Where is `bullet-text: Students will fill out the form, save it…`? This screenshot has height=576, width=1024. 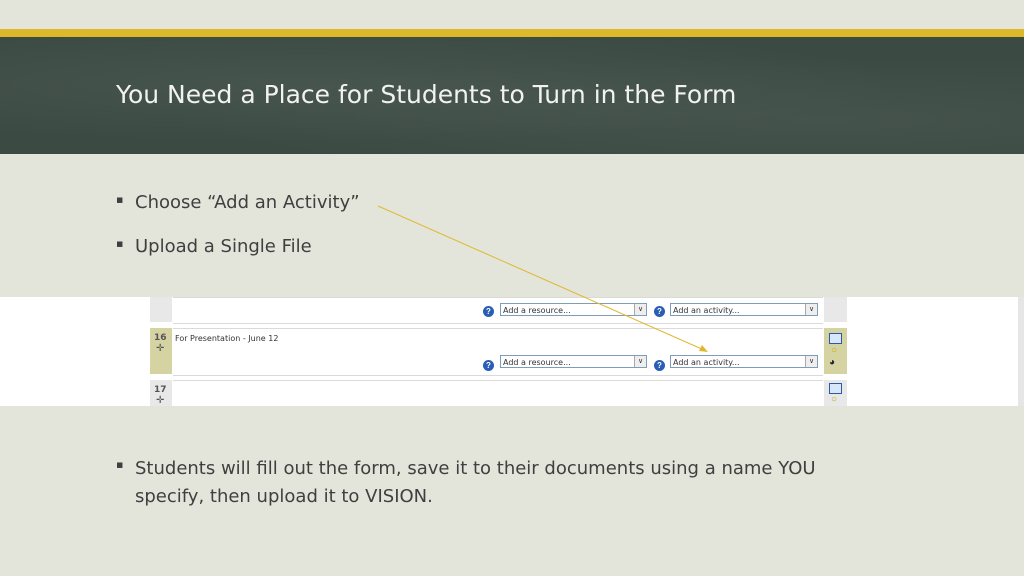 bullet-text: Students will fill out the form, save it… is located at coordinates (475, 482).